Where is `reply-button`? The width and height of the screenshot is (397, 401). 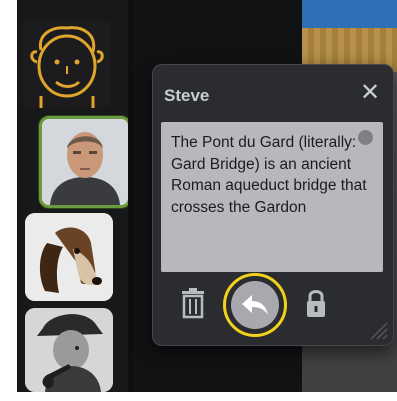 reply-button is located at coordinates (255, 305).